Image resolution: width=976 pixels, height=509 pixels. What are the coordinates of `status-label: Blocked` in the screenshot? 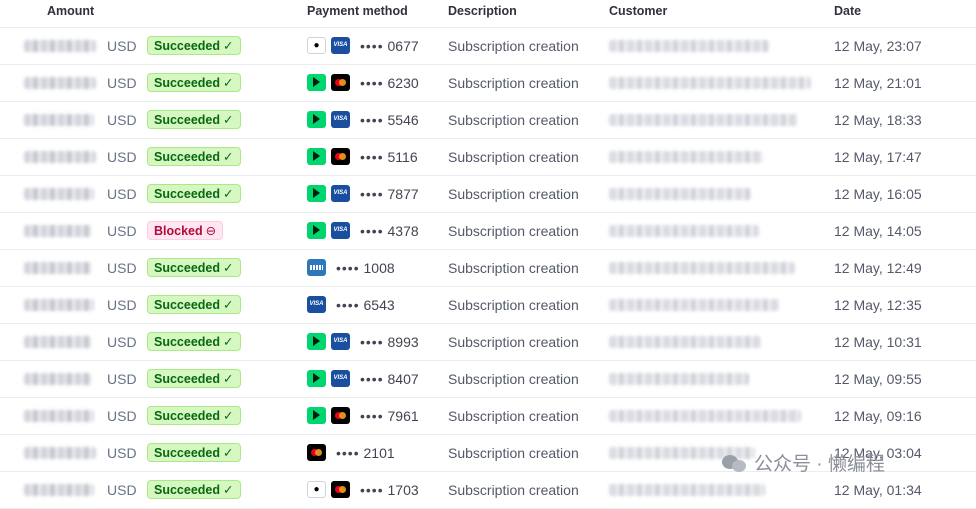 It's located at (178, 231).